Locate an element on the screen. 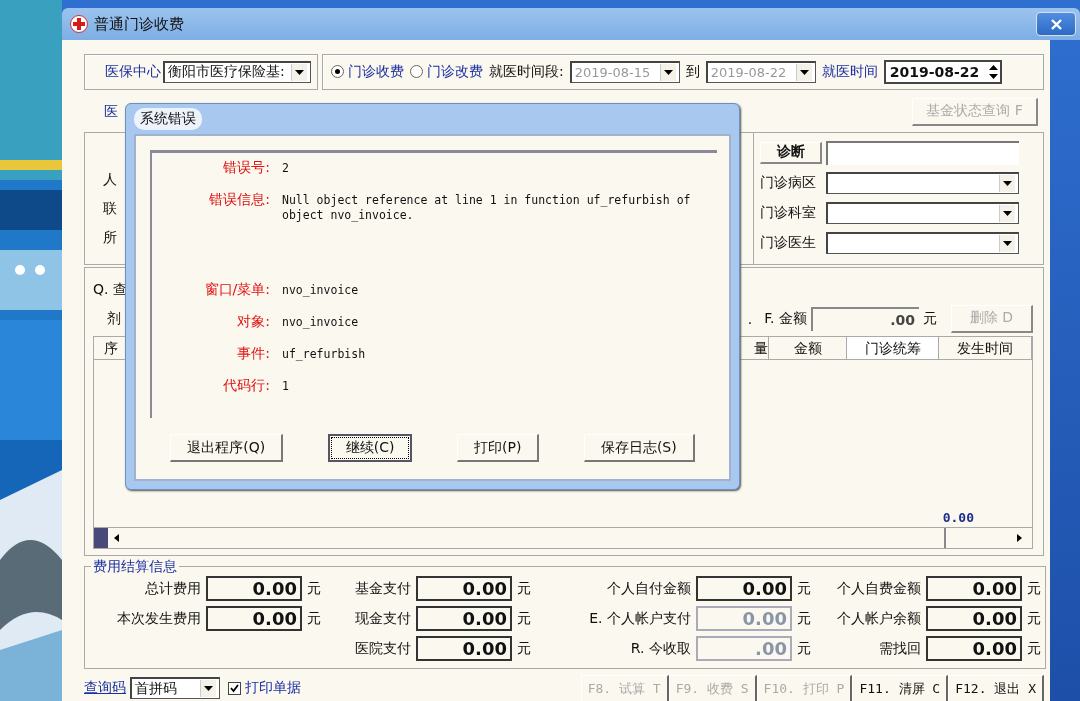 This screenshot has height=701, width=1080. spin-arrows-icon is located at coordinates (993, 71).